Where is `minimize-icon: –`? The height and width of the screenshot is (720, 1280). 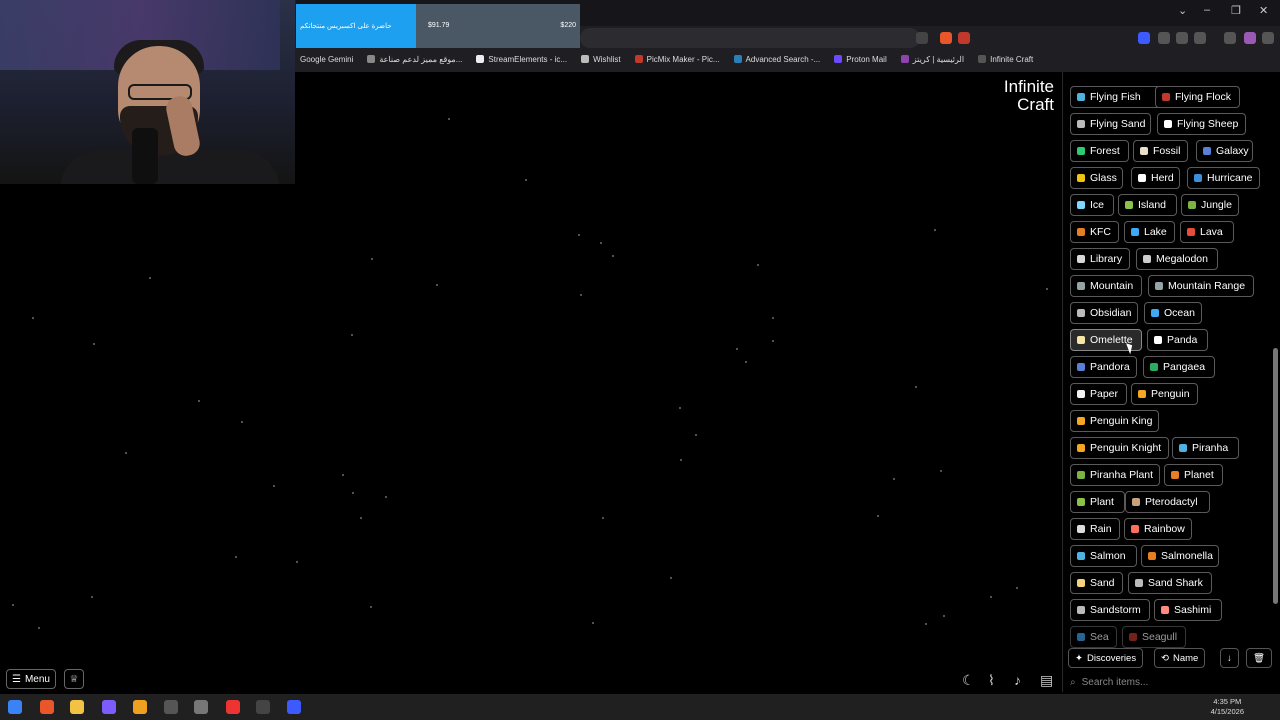 minimize-icon: – is located at coordinates (1207, 10).